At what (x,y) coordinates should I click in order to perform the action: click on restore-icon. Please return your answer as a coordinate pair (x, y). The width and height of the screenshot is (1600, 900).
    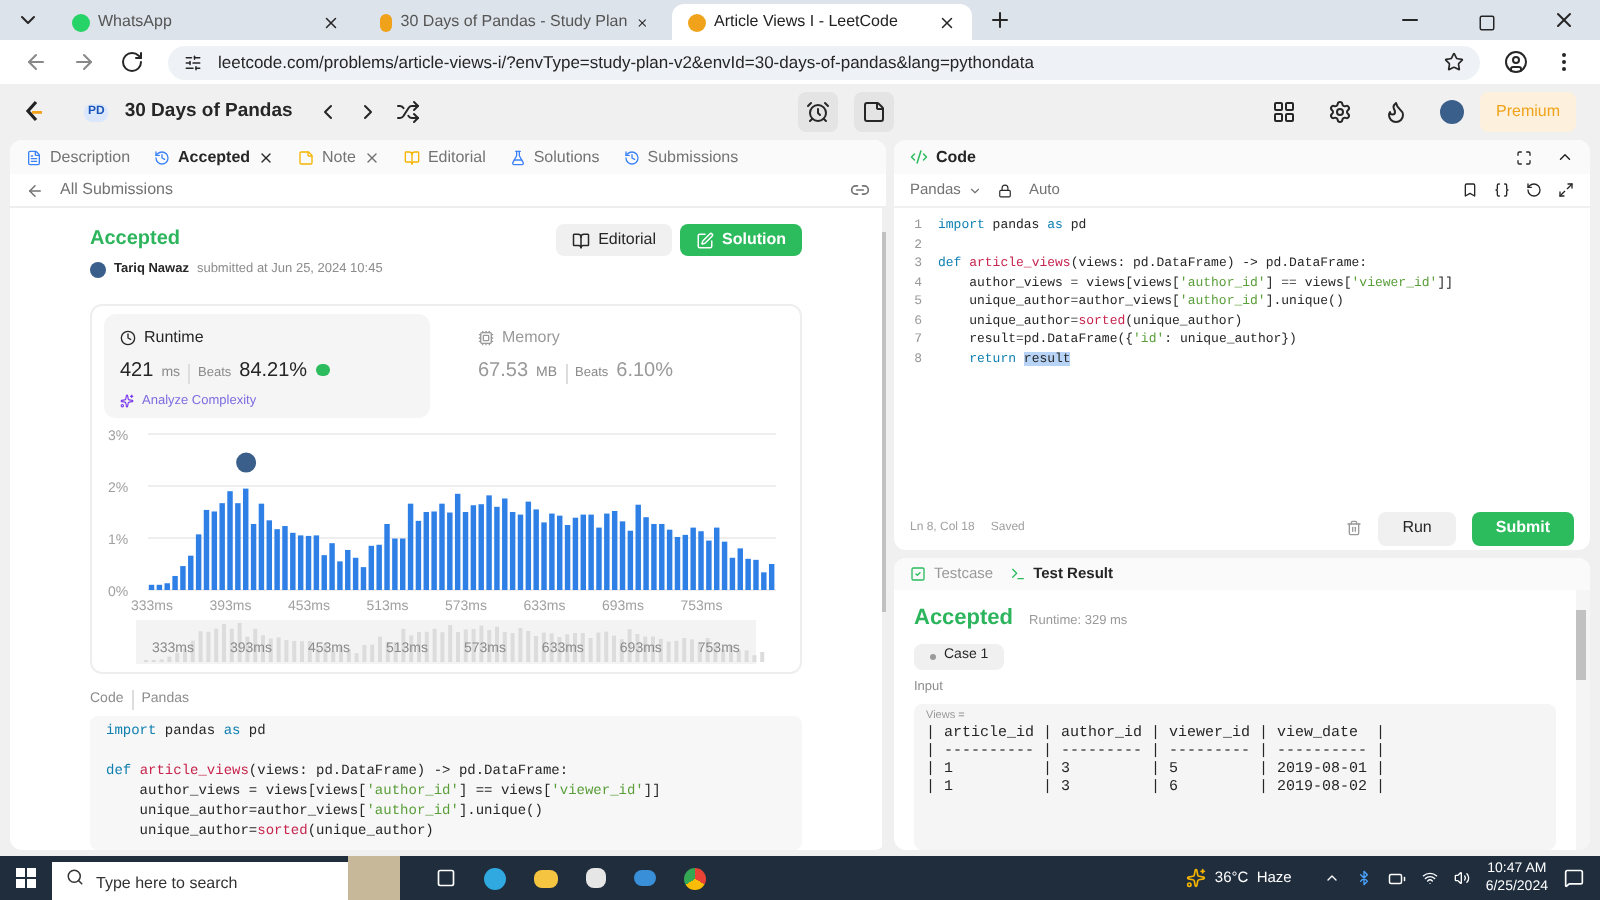
    Looking at the image, I should click on (1487, 23).